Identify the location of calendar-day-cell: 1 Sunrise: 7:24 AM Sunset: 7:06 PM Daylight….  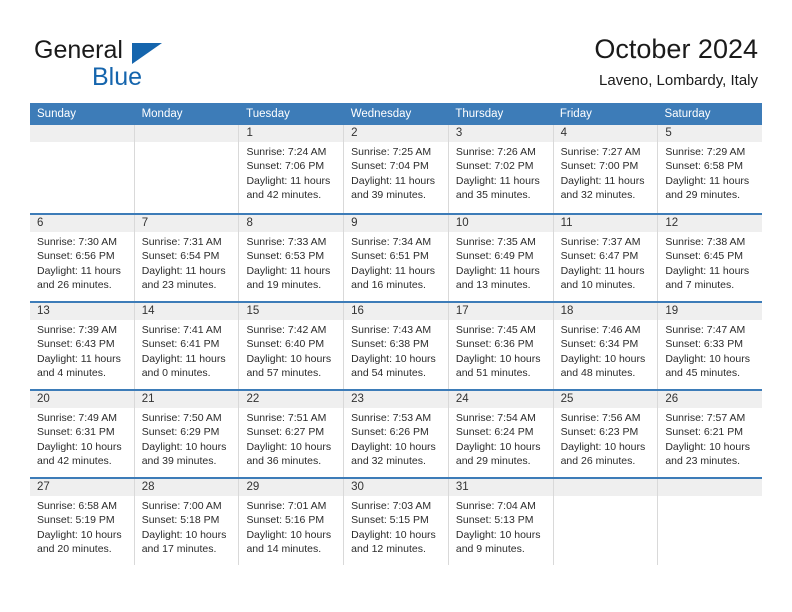
(292, 169).